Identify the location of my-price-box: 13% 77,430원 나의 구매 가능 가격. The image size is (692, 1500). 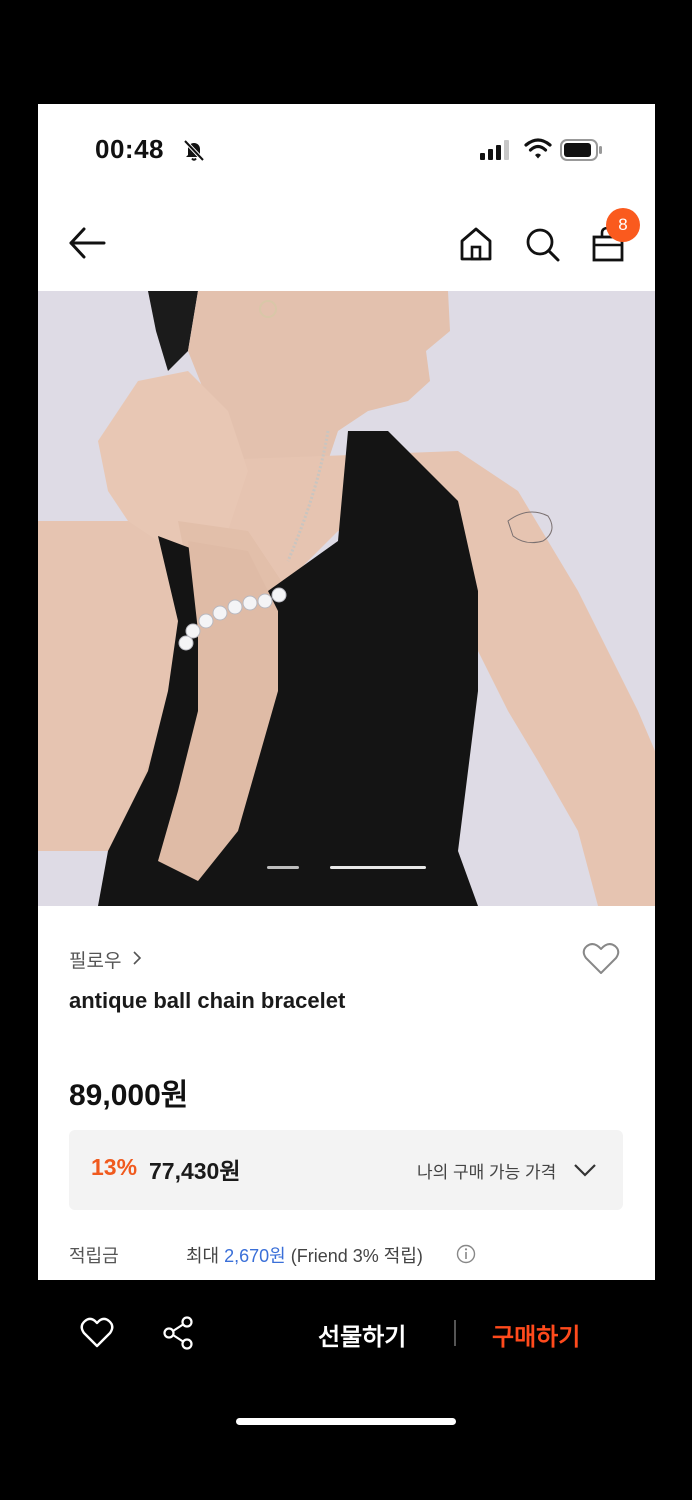
(346, 1170).